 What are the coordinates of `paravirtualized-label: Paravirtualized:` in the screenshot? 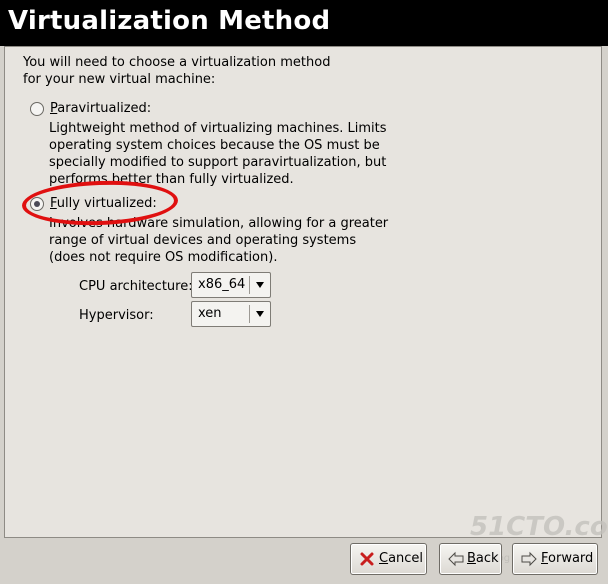 It's located at (100, 108).